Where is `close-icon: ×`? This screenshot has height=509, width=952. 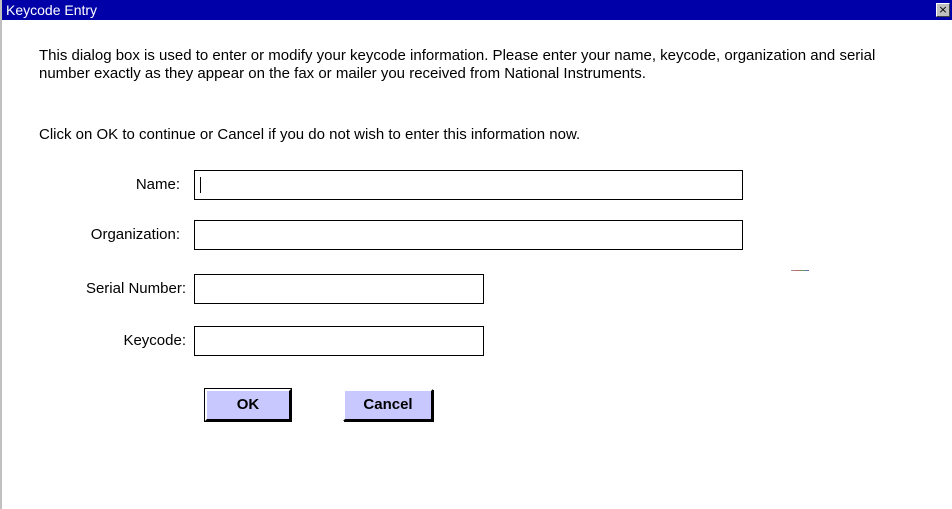 close-icon: × is located at coordinates (943, 10).